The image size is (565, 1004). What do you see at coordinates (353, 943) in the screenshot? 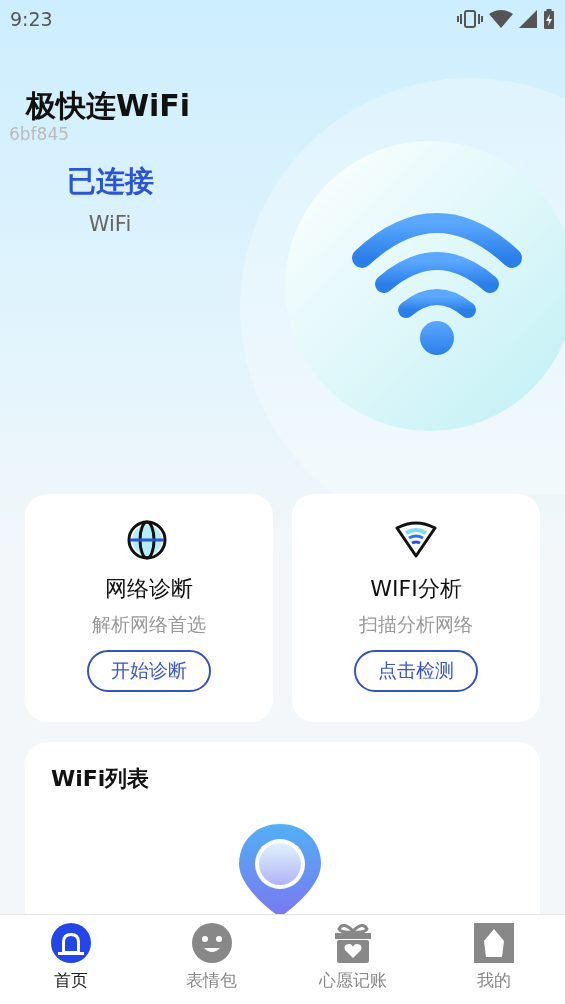
I see `gift-icon` at bounding box center [353, 943].